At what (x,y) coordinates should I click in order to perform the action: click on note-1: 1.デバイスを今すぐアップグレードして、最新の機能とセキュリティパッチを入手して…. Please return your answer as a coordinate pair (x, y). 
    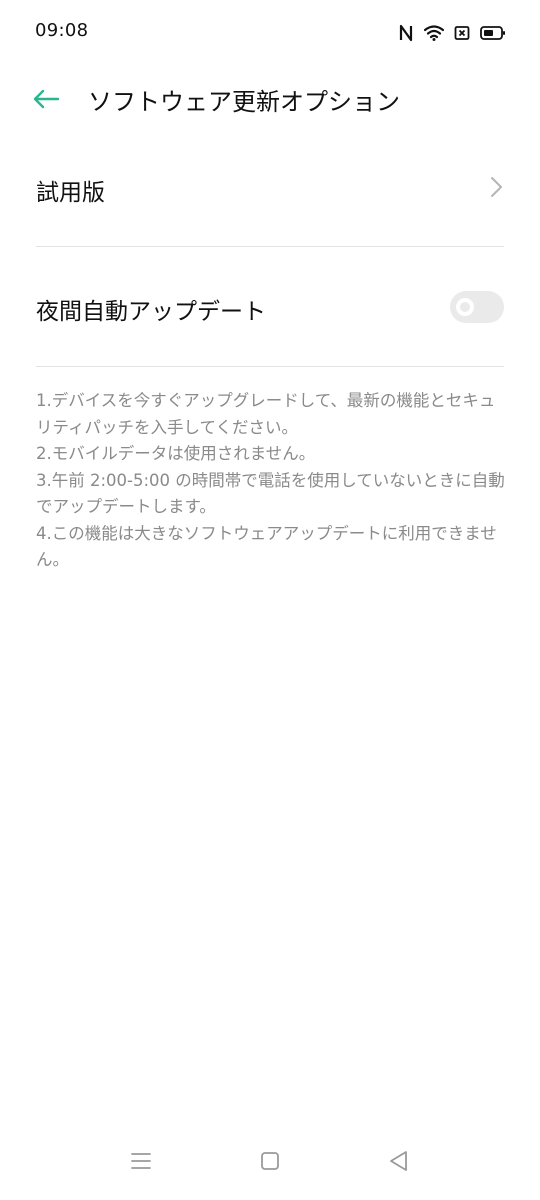
    Looking at the image, I should click on (266, 414).